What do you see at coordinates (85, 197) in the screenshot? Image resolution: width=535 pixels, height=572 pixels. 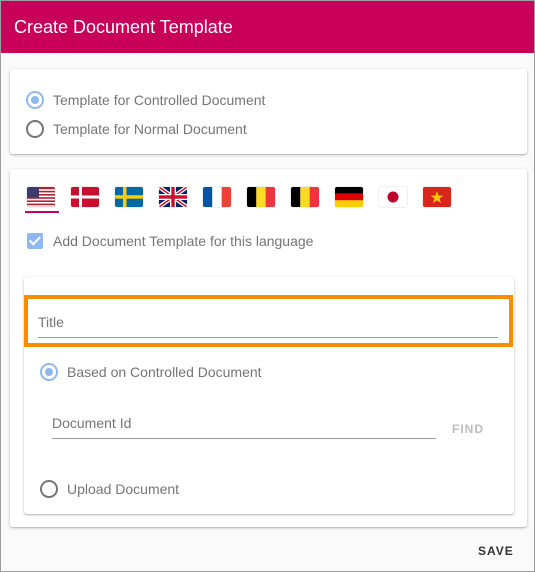 I see `denmark-flag-icon` at bounding box center [85, 197].